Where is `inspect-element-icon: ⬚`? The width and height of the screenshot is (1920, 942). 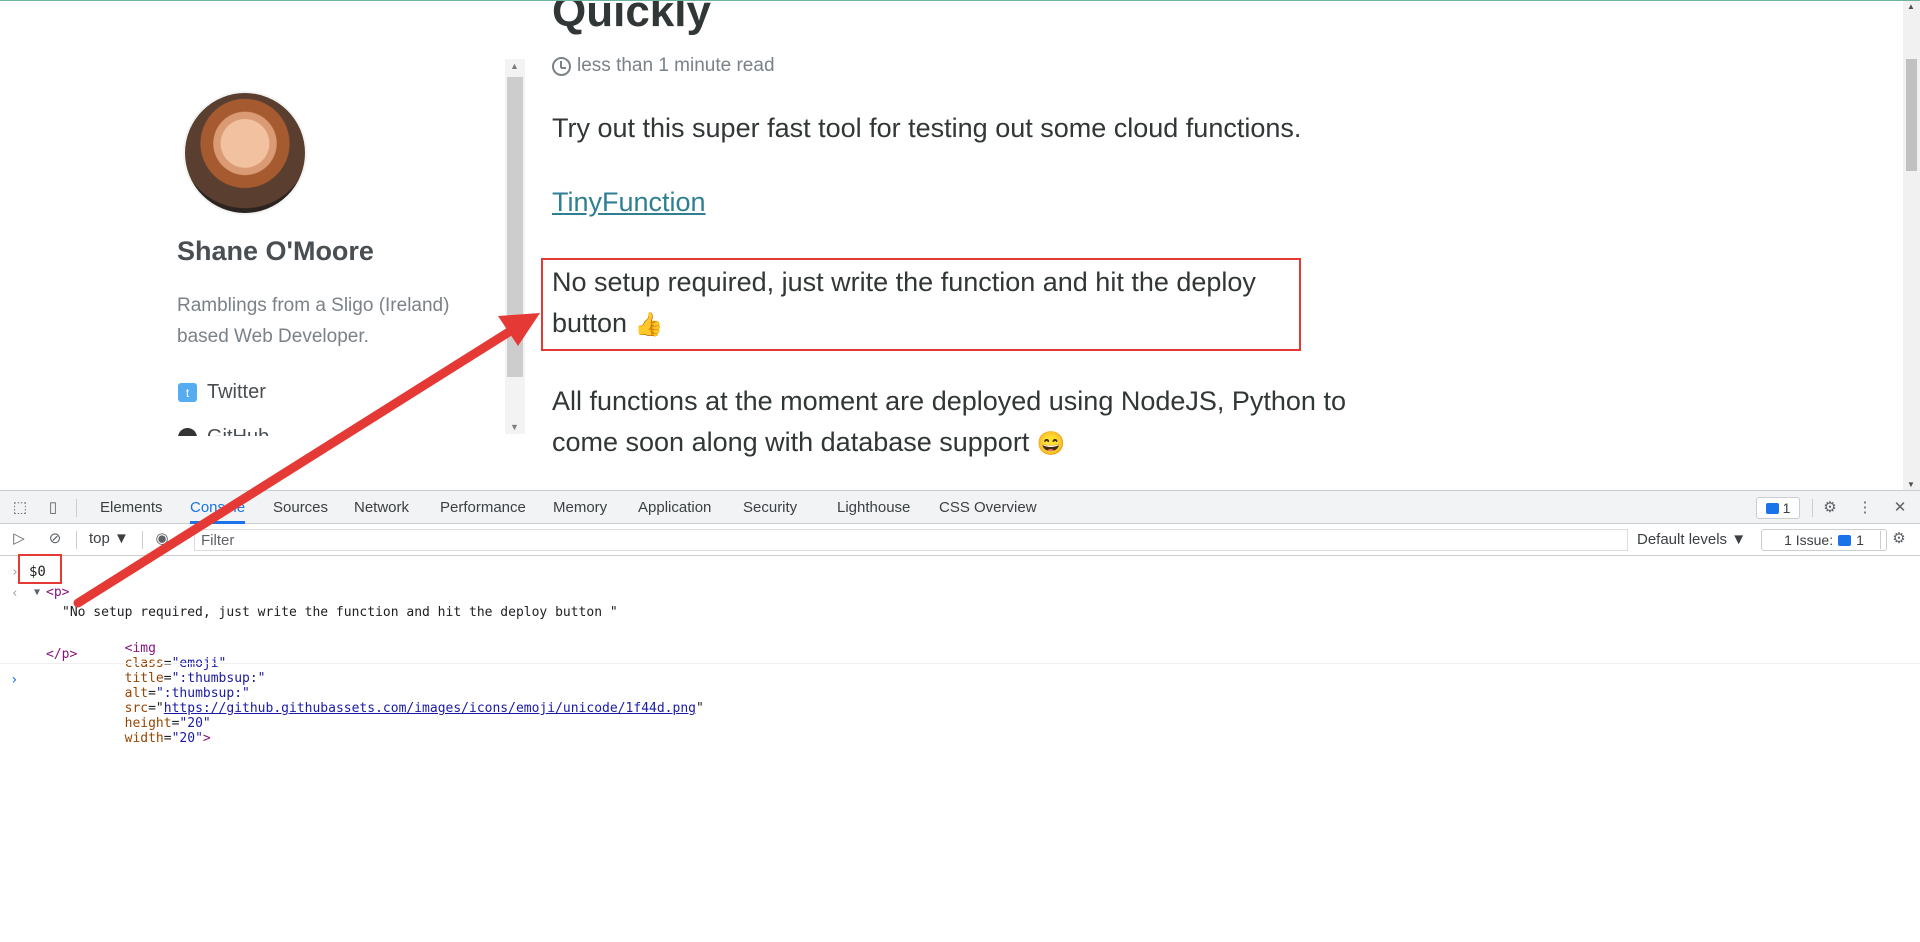
inspect-element-icon: ⬚ is located at coordinates (20, 508).